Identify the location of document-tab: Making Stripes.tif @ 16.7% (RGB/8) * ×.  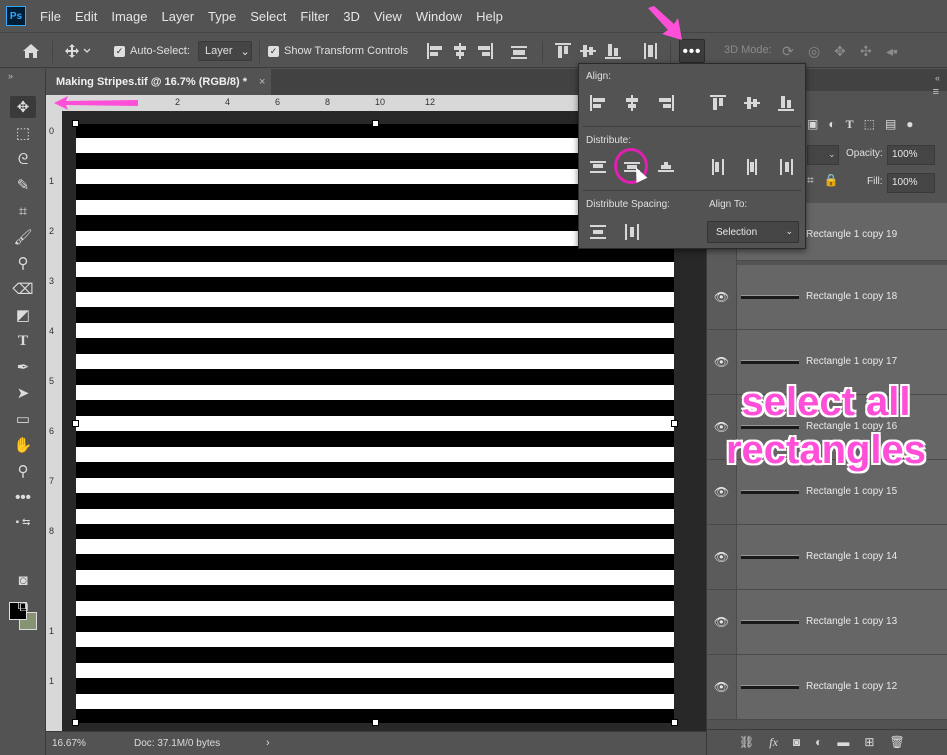
(158, 82).